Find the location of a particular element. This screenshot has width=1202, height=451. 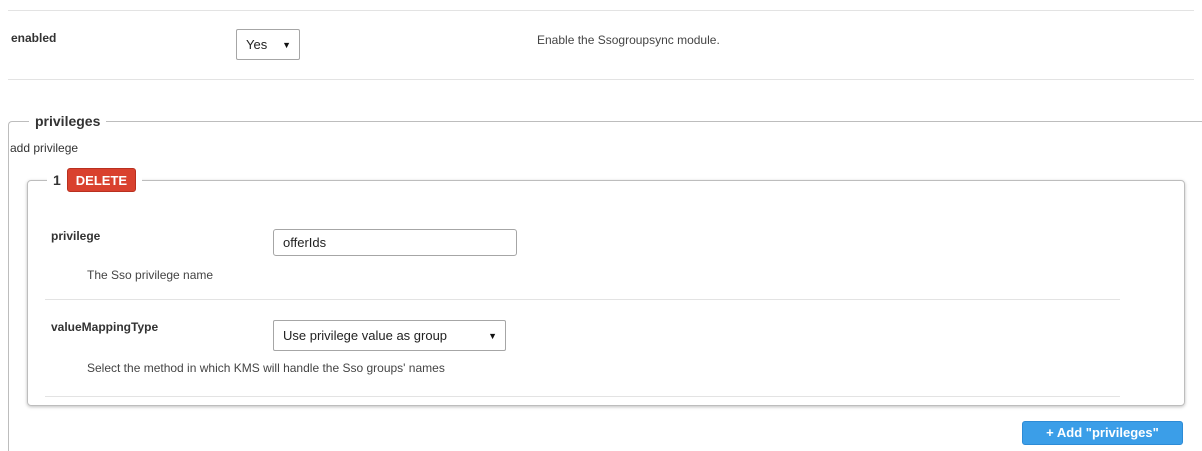

top-divider is located at coordinates (601, 10).